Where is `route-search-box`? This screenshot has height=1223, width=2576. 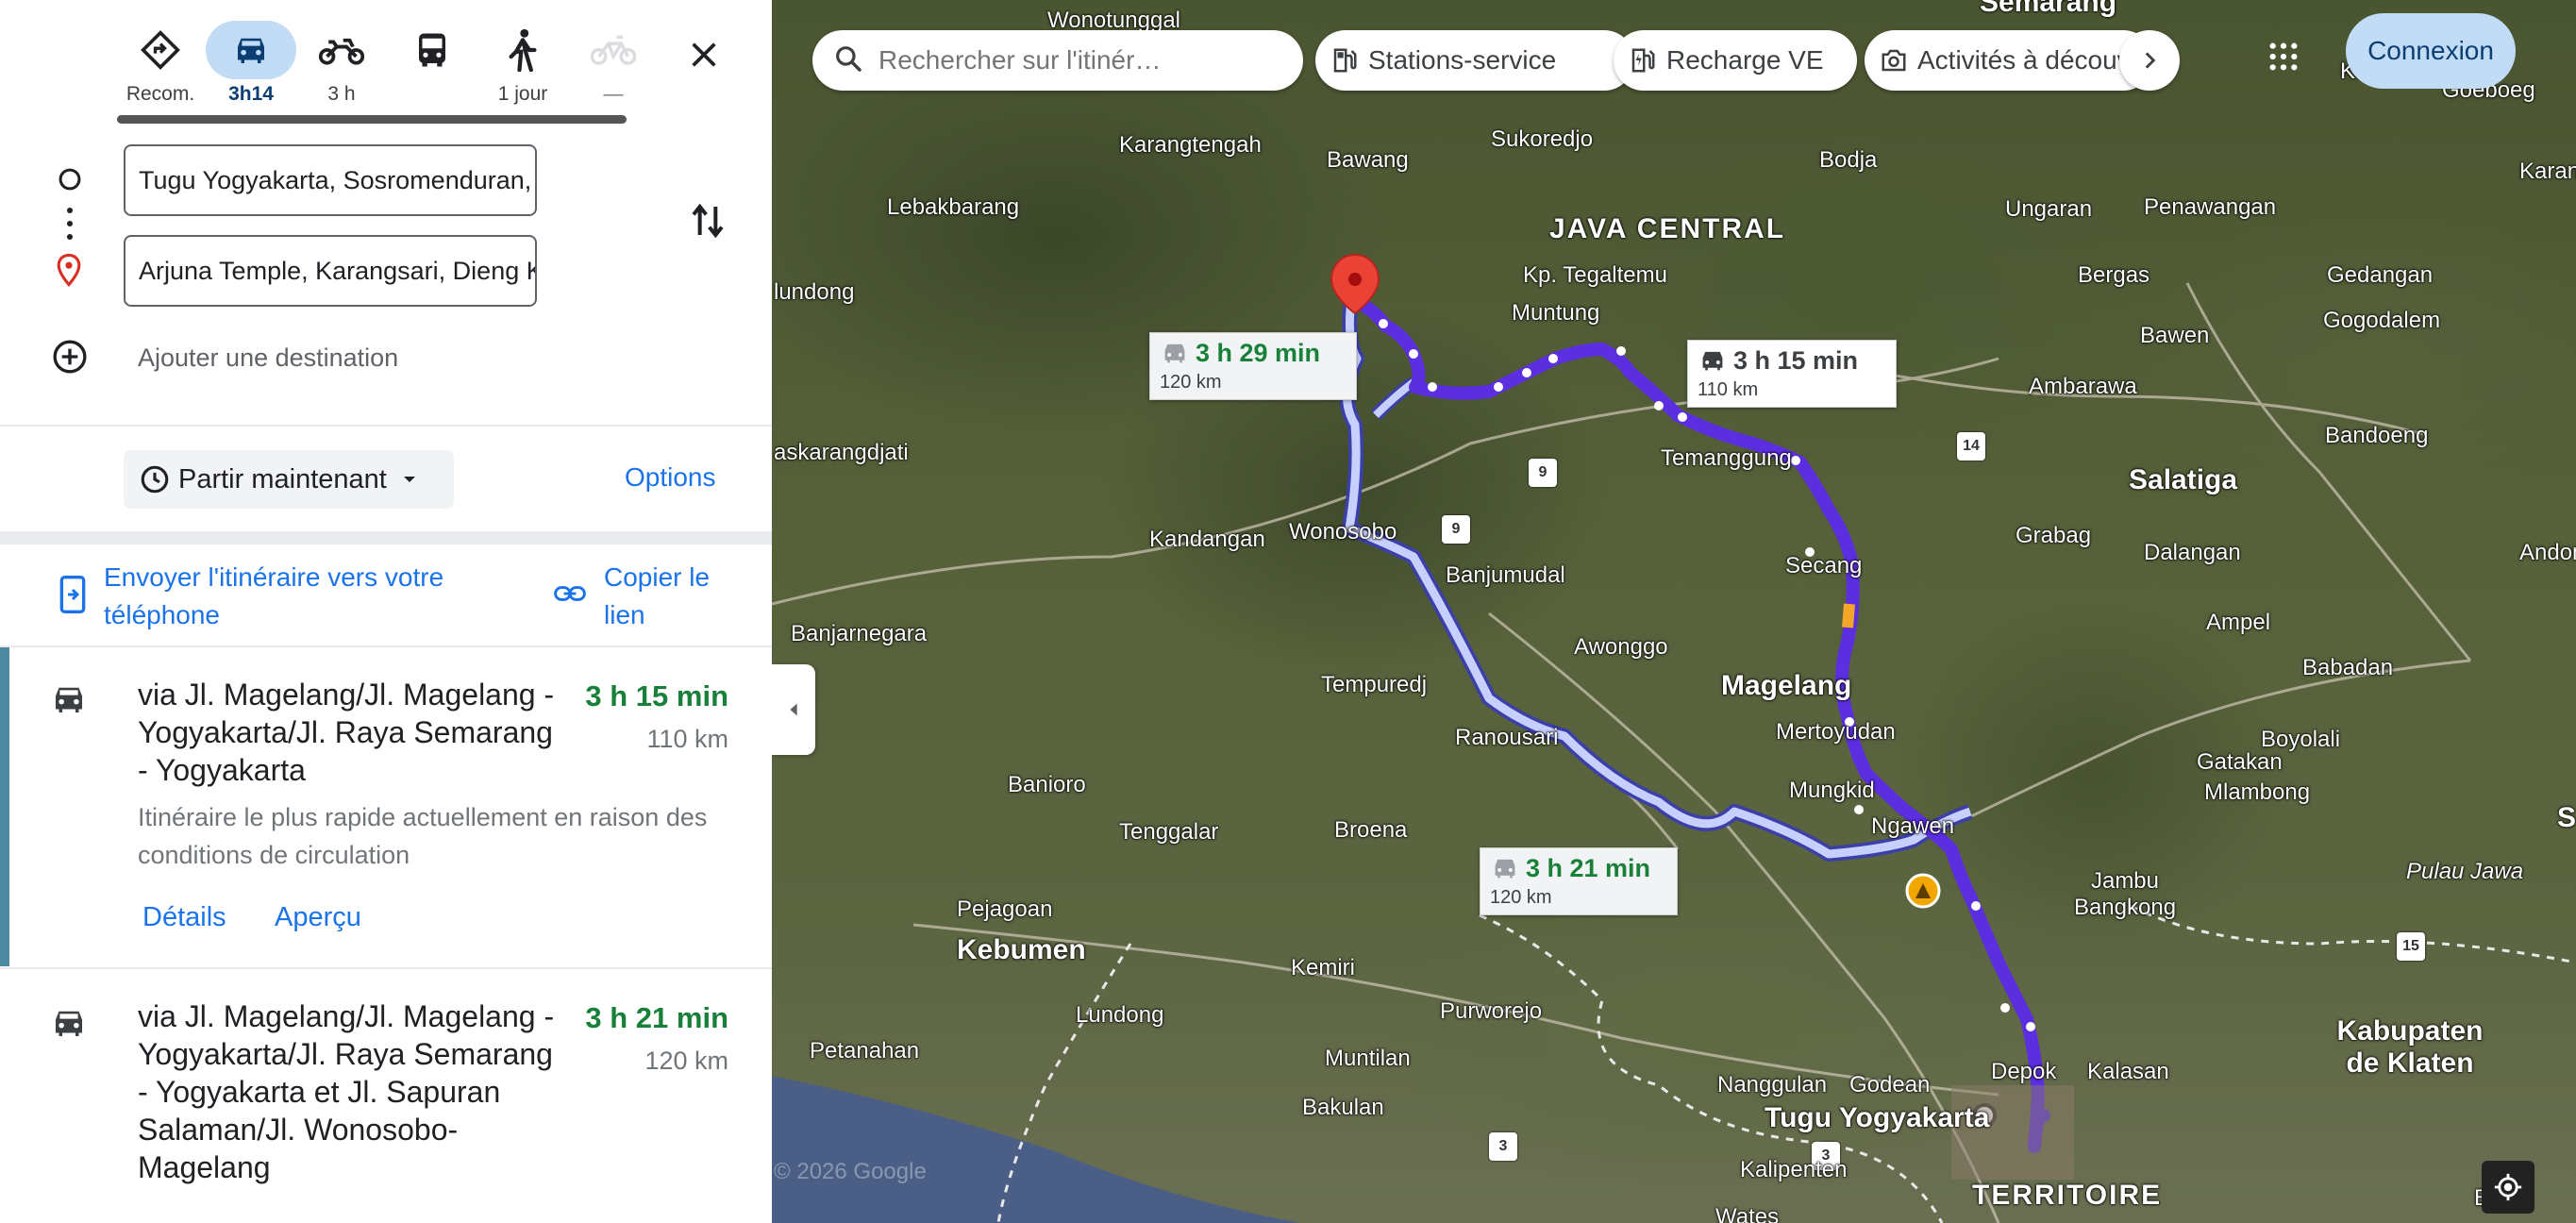 route-search-box is located at coordinates (1057, 60).